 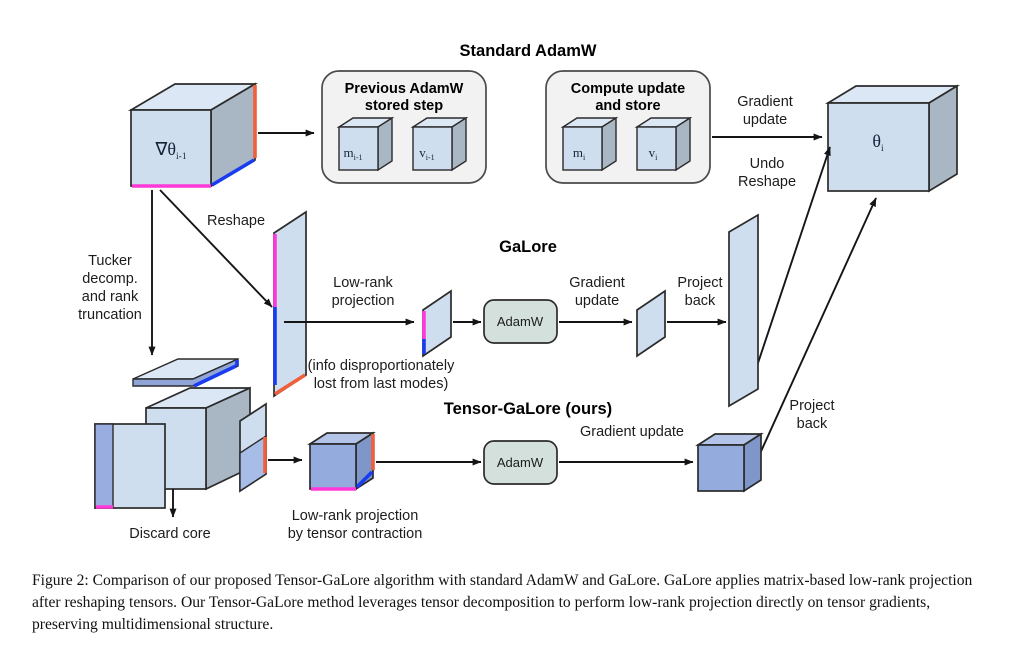 I want to click on label-project-back-bottom-l1: Project, so click(x=811, y=406).